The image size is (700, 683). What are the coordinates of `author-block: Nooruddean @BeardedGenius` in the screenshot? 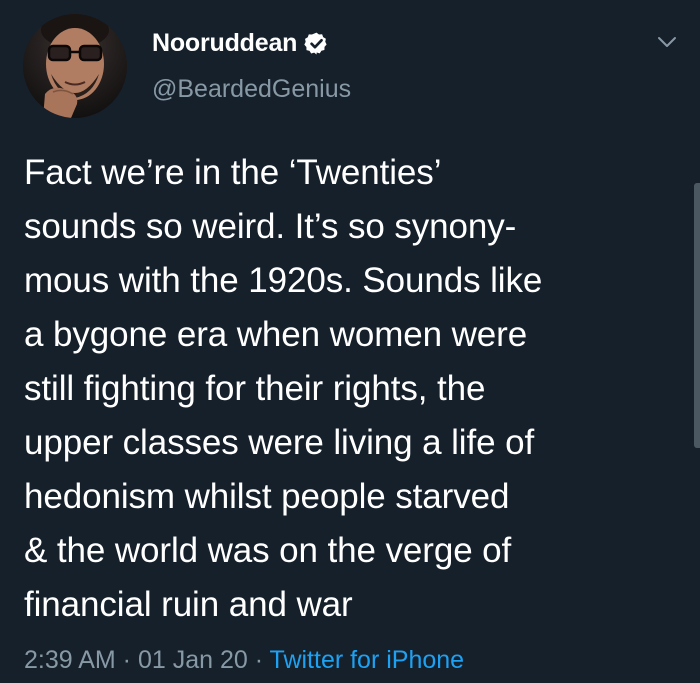 It's located at (251, 66).